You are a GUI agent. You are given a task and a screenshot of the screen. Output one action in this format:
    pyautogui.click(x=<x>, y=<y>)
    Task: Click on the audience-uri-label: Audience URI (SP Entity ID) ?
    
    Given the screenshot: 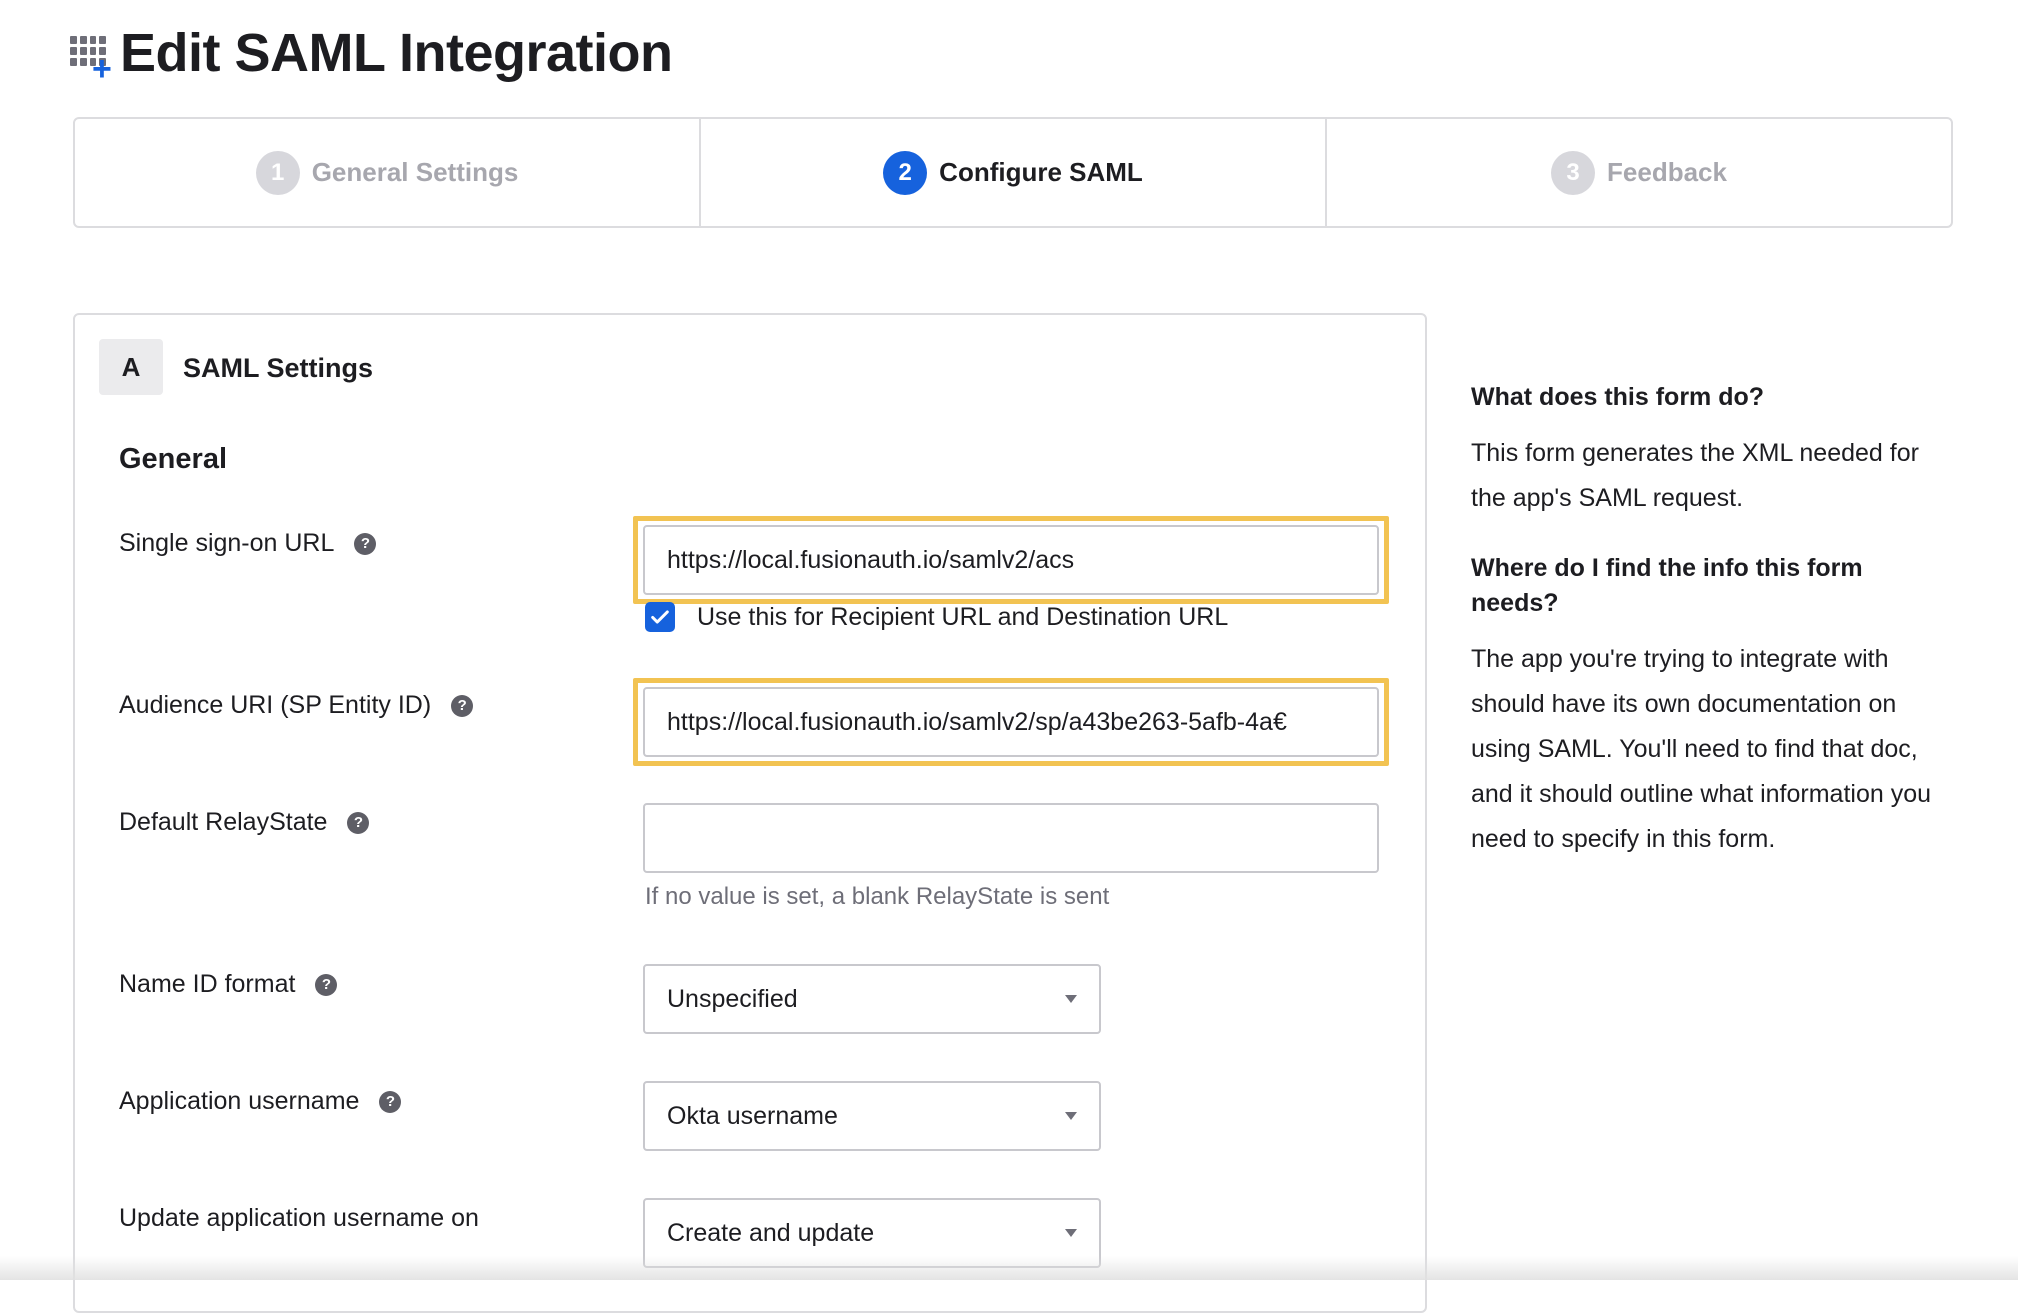 What is the action you would take?
    pyautogui.click(x=296, y=705)
    